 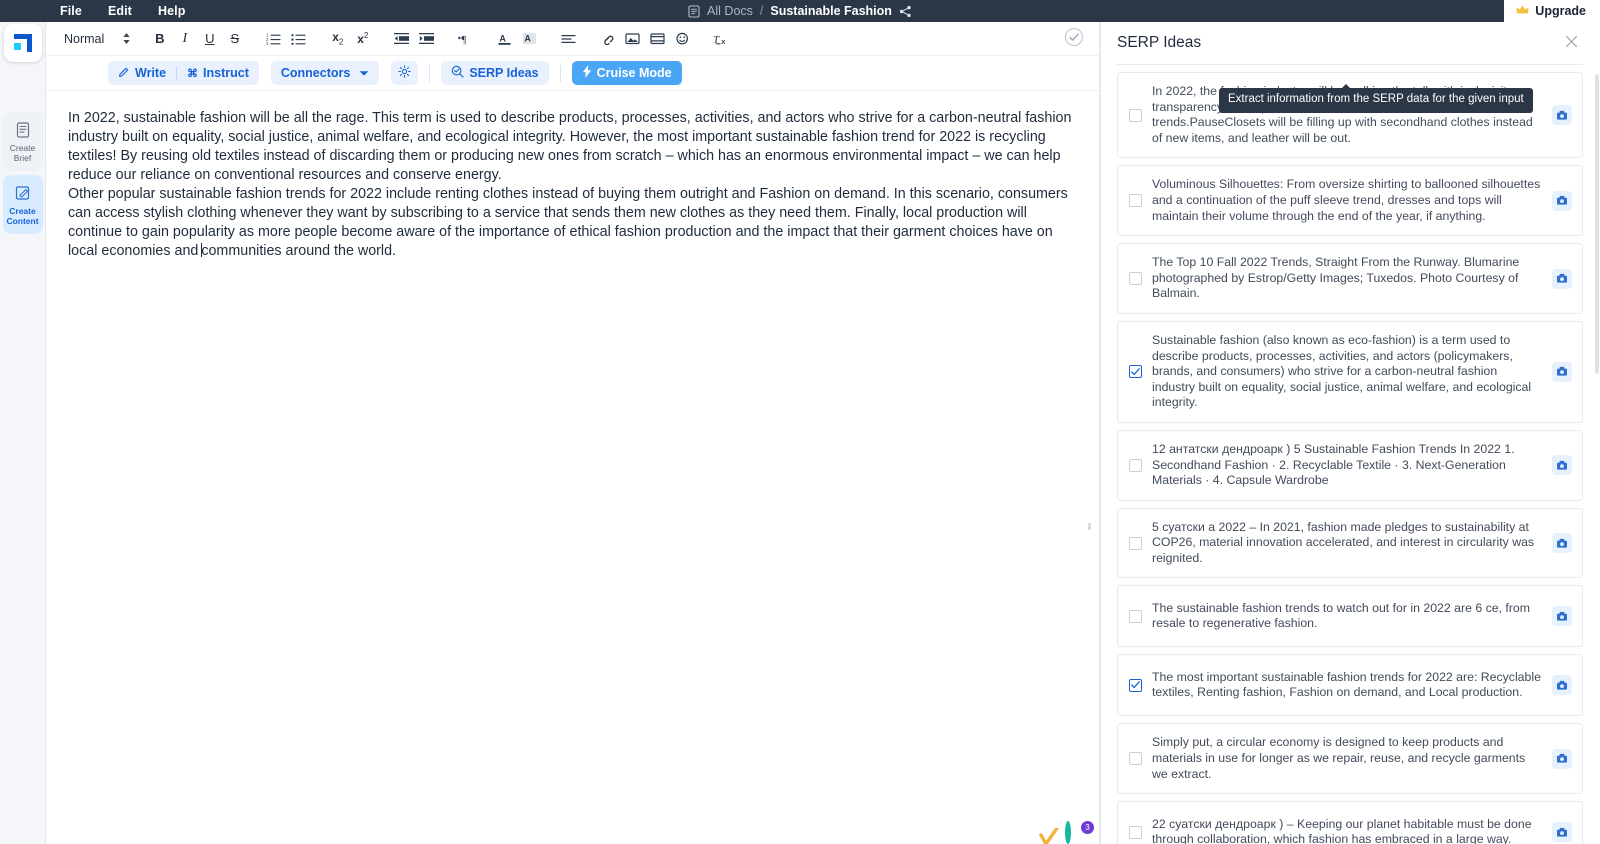 What do you see at coordinates (1560, 10) in the screenshot?
I see `upgrade-label: Upgrade` at bounding box center [1560, 10].